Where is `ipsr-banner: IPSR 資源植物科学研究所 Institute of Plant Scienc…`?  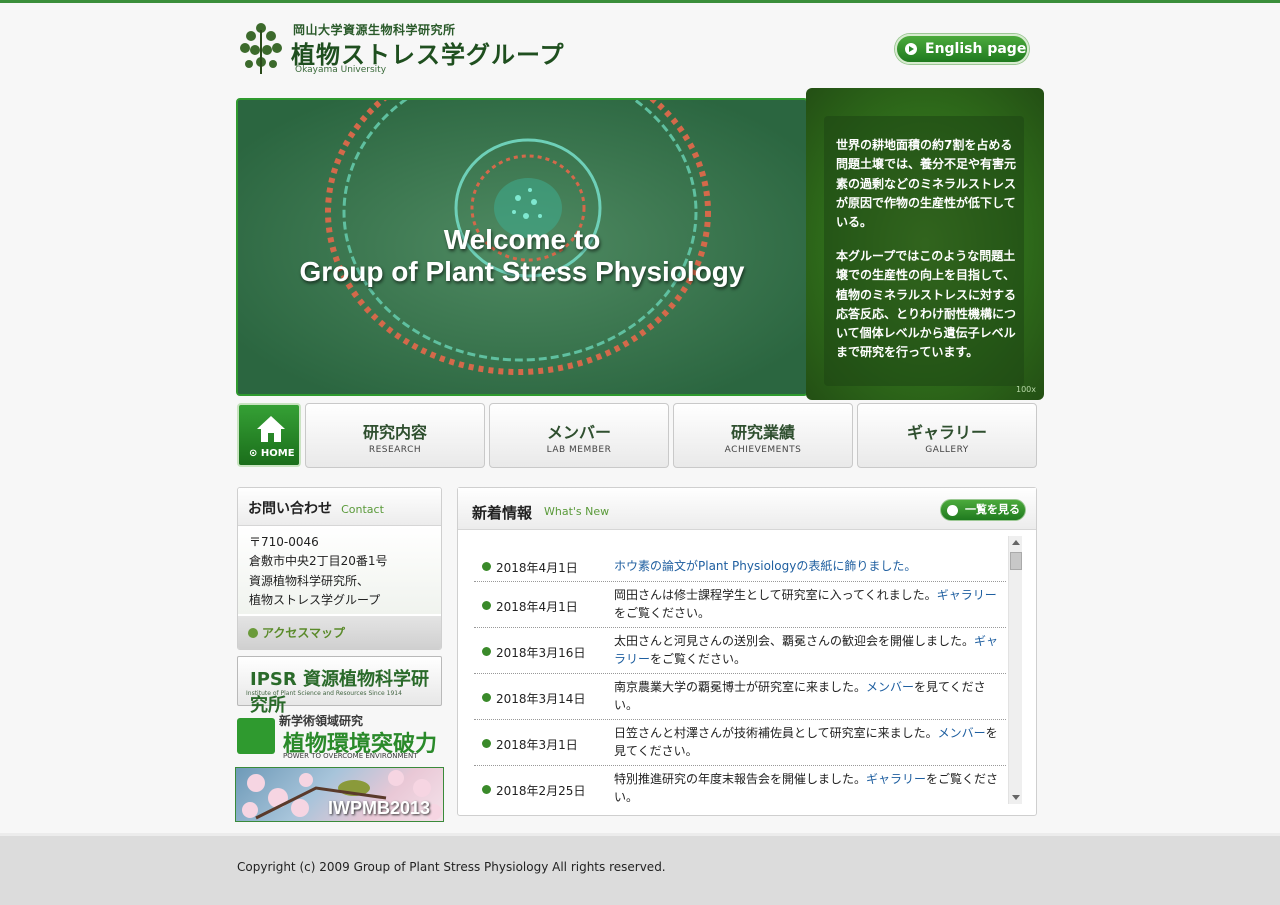 ipsr-banner: IPSR 資源植物科学研究所 Institute of Plant Scienc… is located at coordinates (339, 686).